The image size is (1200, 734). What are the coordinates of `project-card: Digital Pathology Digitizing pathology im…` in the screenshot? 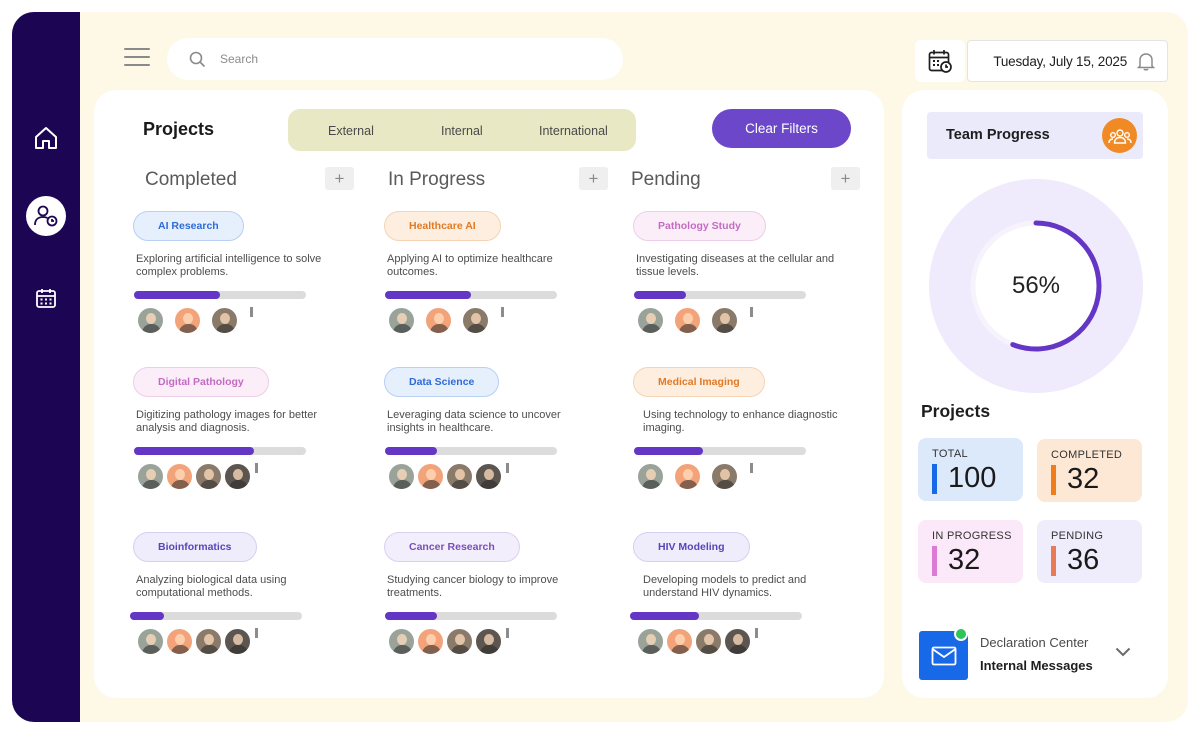 It's located at (248, 432).